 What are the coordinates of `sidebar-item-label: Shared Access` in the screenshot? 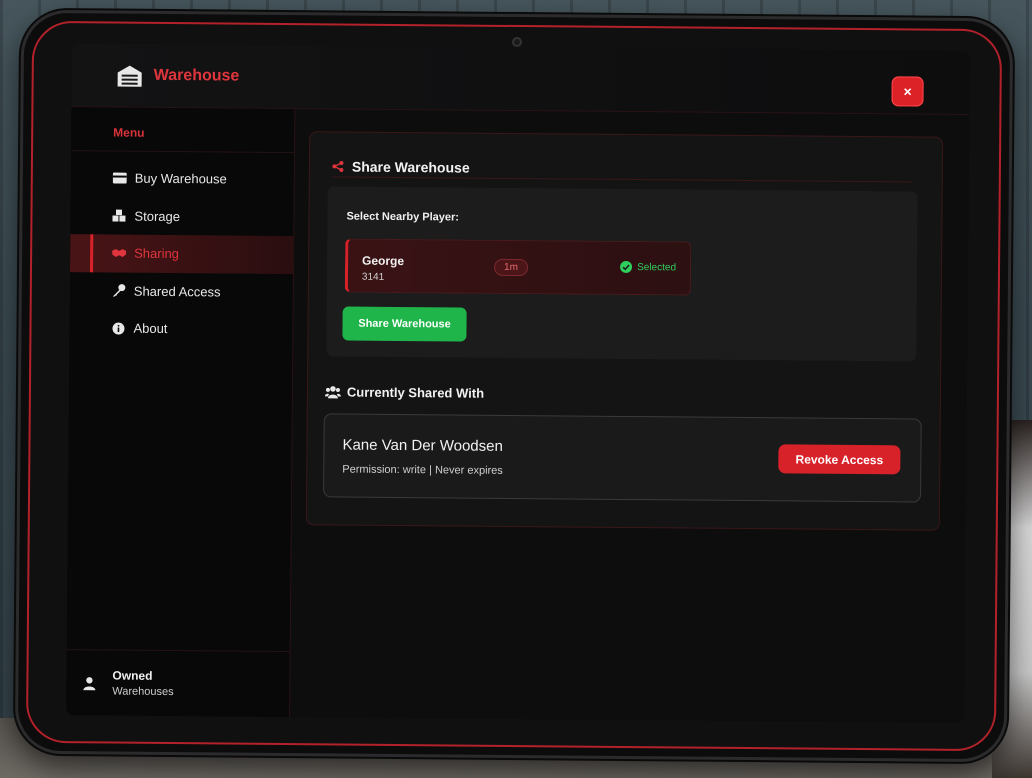 It's located at (177, 291).